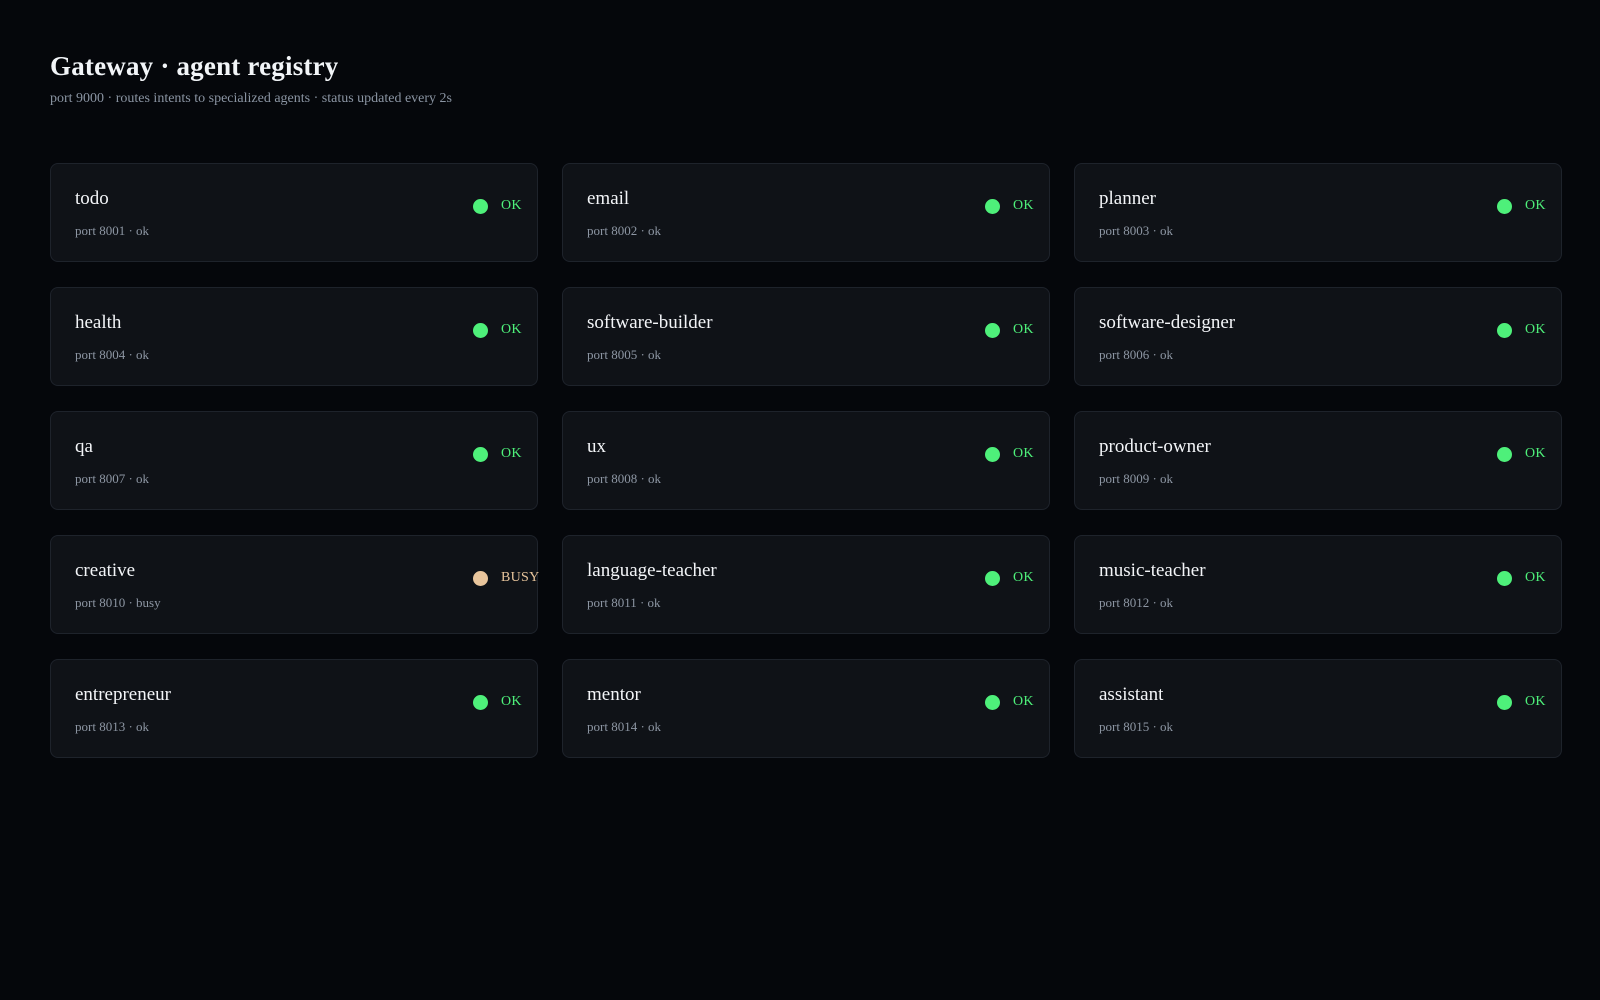 The width and height of the screenshot is (1600, 1000). What do you see at coordinates (1136, 602) in the screenshot?
I see `agent-meta: port 8012 · ok` at bounding box center [1136, 602].